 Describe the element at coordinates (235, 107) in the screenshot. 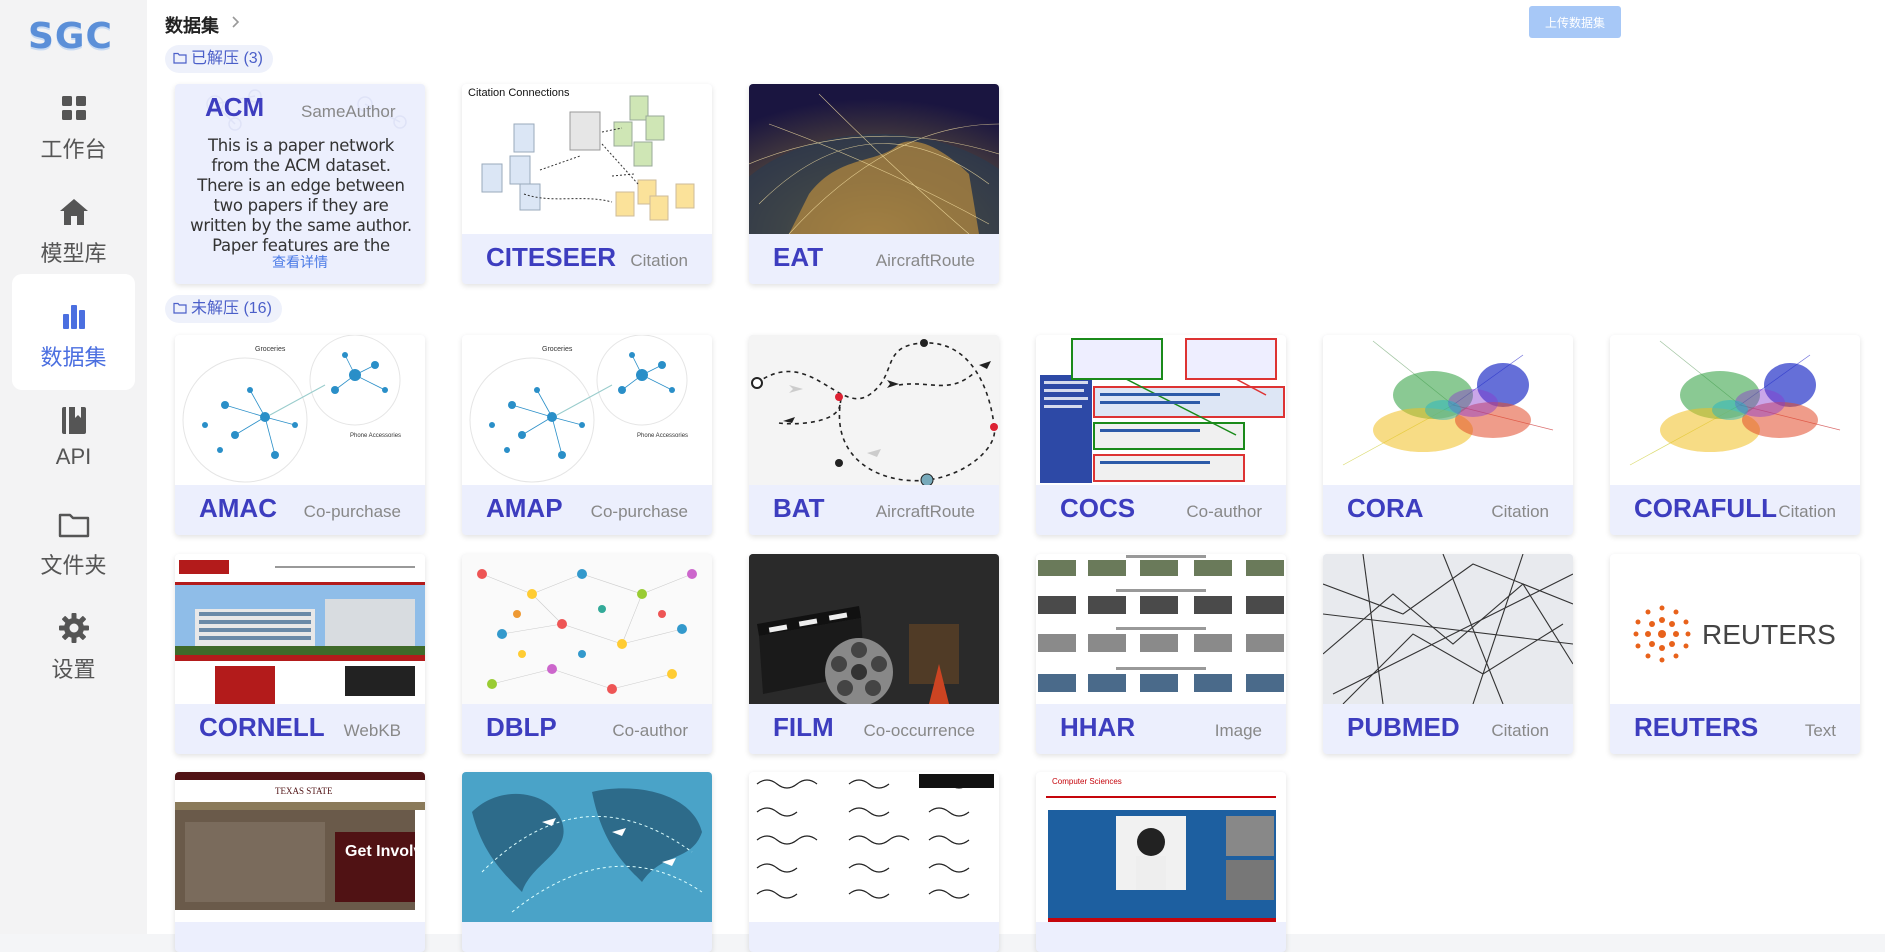

I see `dataset-name: ACM` at that location.